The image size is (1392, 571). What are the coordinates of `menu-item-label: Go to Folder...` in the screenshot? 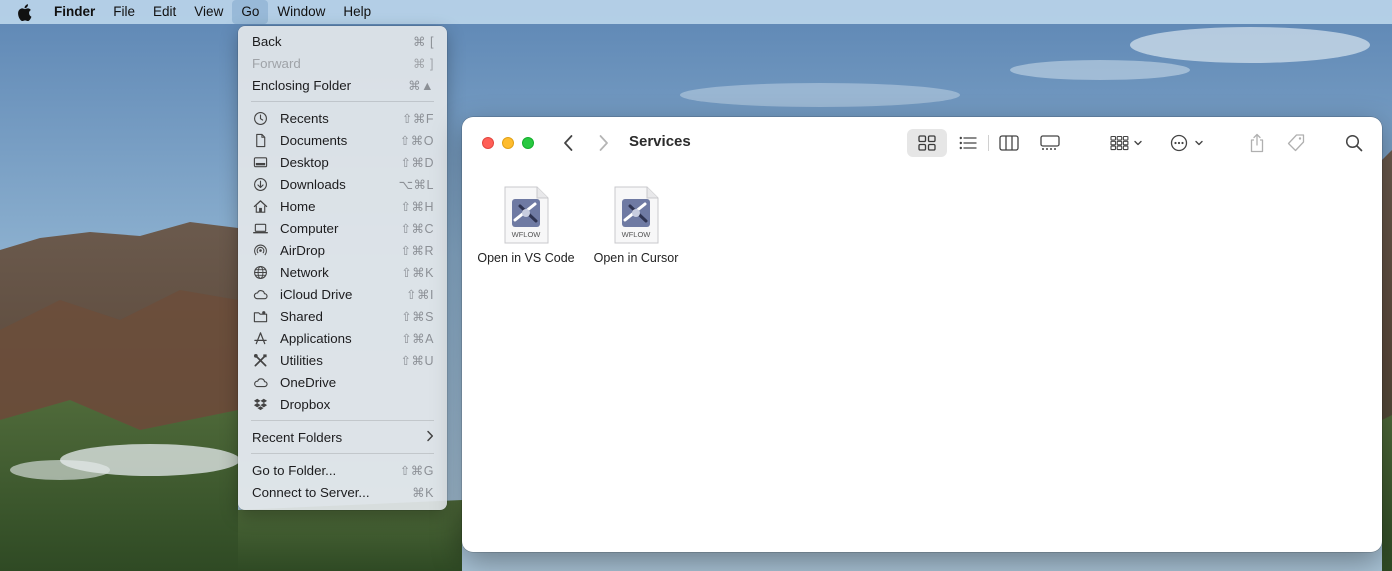 It's located at (294, 470).